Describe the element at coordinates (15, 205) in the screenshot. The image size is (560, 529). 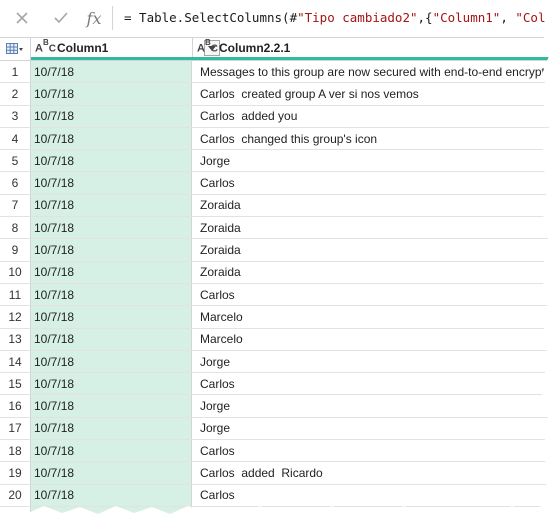
I see `row-number: 7` at that location.